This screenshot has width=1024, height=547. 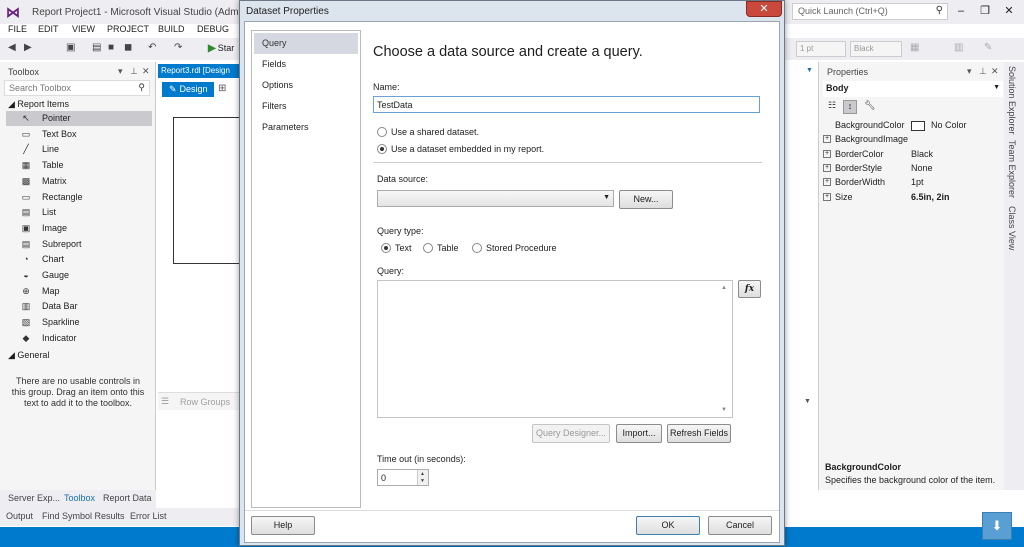 I want to click on menu-file: FILE, so click(x=17, y=29).